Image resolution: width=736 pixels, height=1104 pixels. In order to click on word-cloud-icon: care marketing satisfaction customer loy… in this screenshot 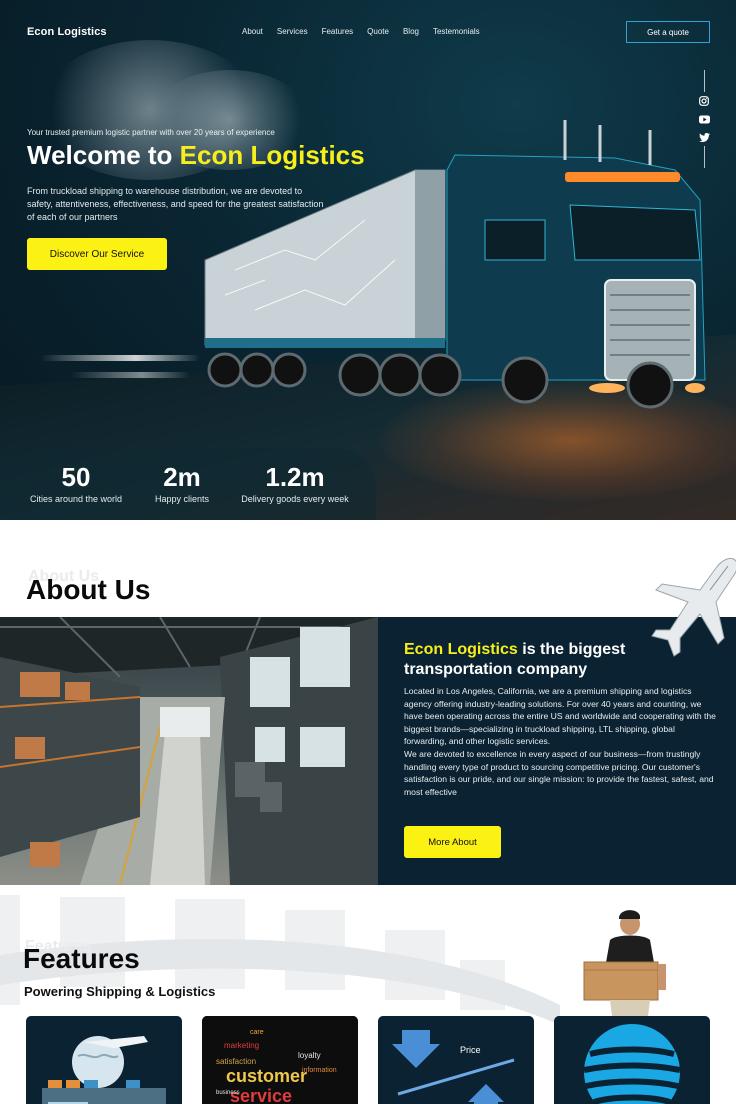, I will do `click(280, 1060)`.